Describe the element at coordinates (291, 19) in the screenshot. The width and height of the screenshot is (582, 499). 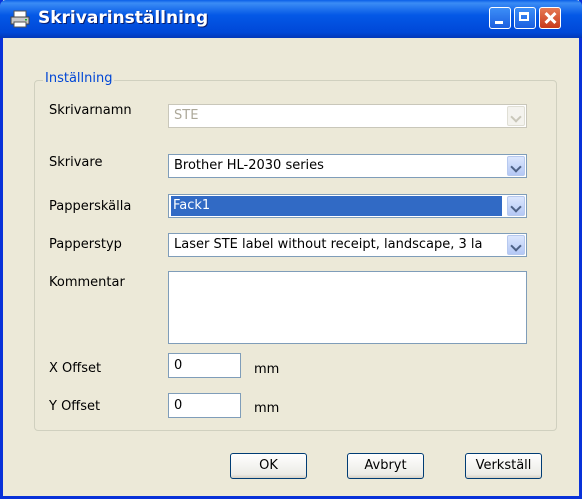
I see `title-bar: Skrivarinställning` at that location.